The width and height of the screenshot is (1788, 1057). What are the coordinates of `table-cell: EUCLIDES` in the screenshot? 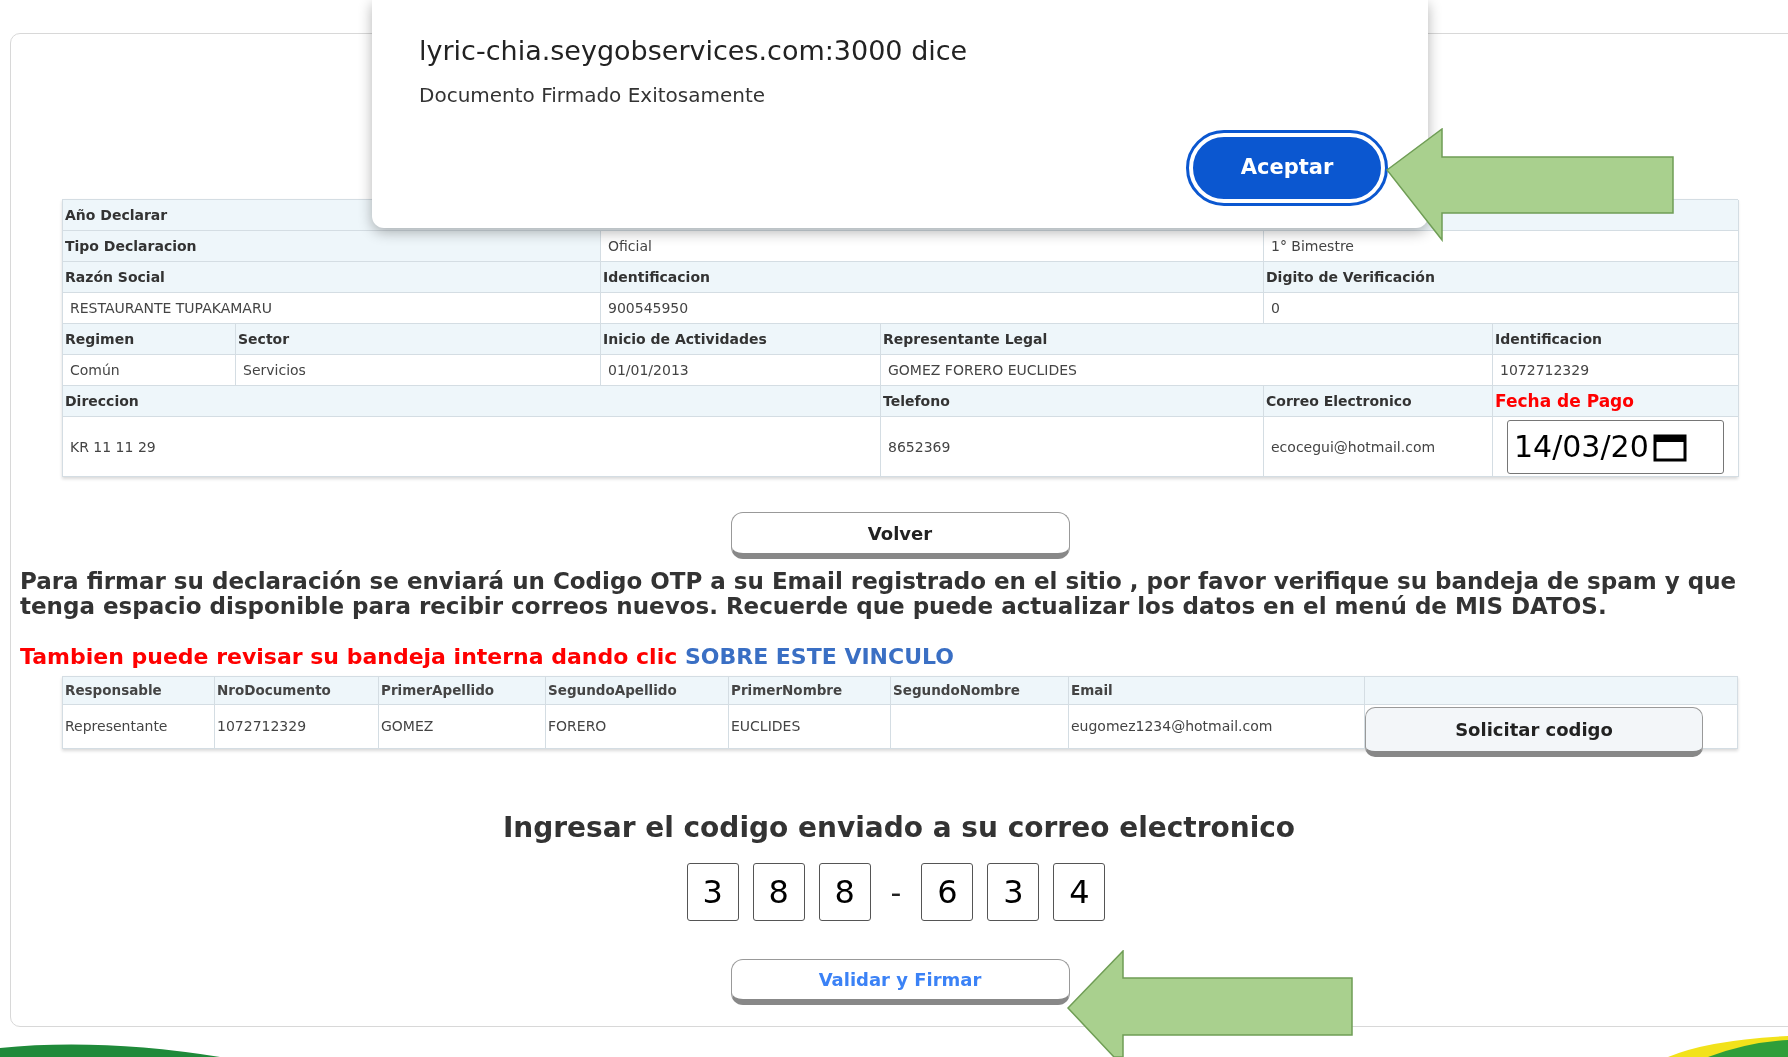 It's located at (810, 727).